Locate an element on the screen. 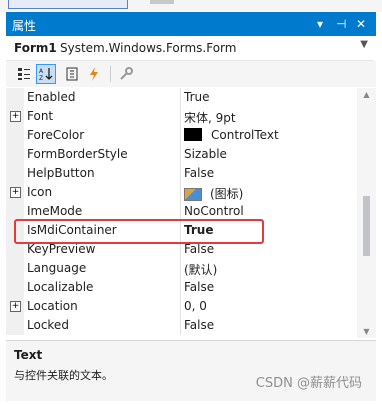  document-tab is located at coordinates (68, 4).